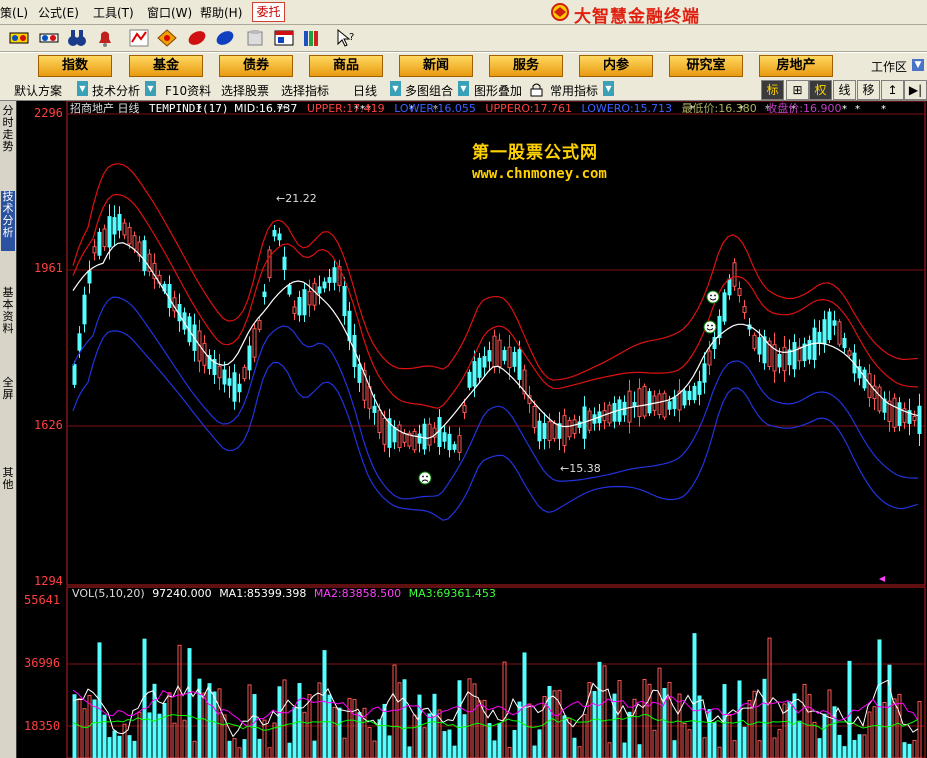 The width and height of the screenshot is (927, 758). Describe the element at coordinates (8, 313) in the screenshot. I see `tab-fundamentals: 基本资料` at that location.